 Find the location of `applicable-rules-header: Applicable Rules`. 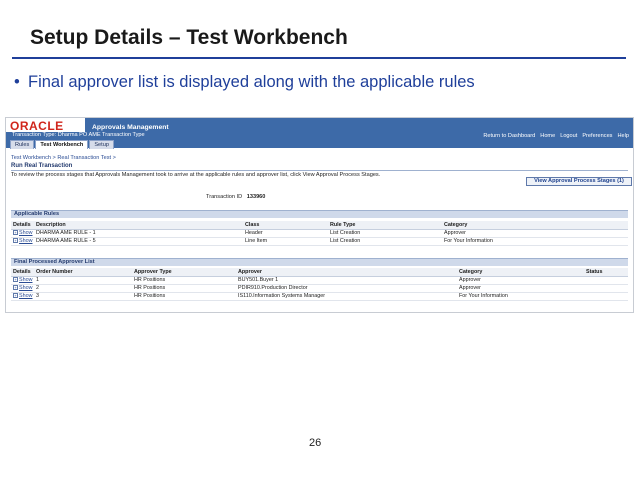

applicable-rules-header: Applicable Rules is located at coordinates (319, 214).